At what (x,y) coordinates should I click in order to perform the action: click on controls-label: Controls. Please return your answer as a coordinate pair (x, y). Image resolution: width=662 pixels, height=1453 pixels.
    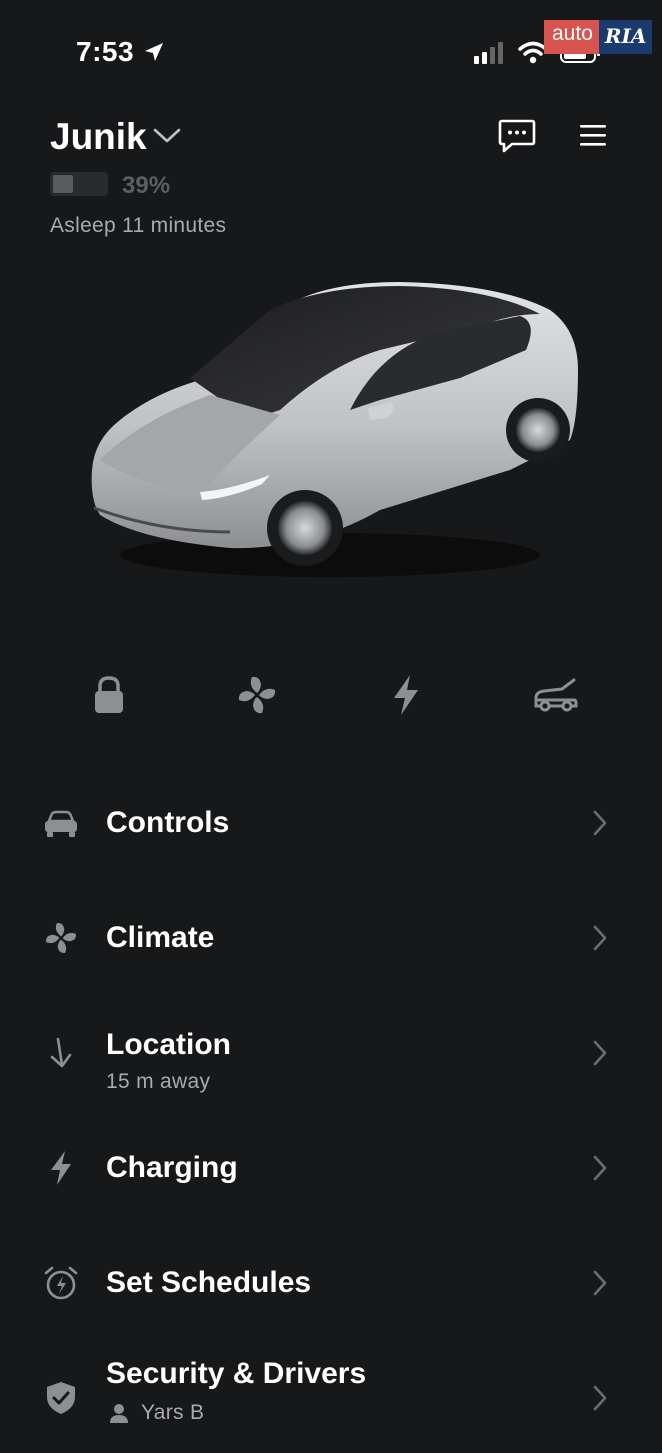
    Looking at the image, I should click on (168, 822).